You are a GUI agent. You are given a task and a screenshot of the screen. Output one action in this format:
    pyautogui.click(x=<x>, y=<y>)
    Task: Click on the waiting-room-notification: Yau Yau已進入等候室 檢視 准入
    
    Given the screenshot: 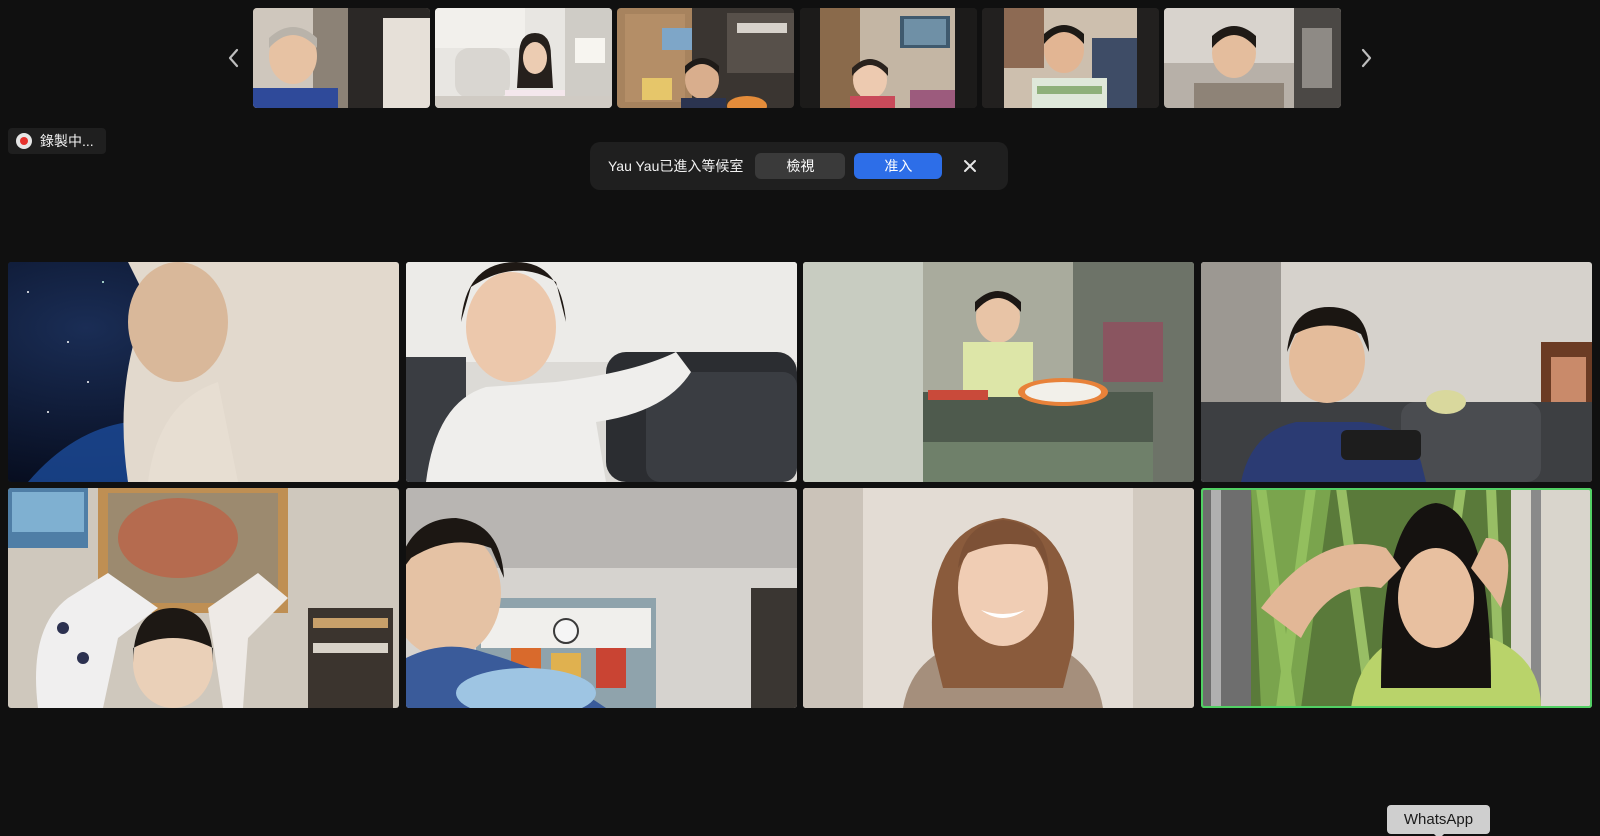 What is the action you would take?
    pyautogui.click(x=799, y=166)
    